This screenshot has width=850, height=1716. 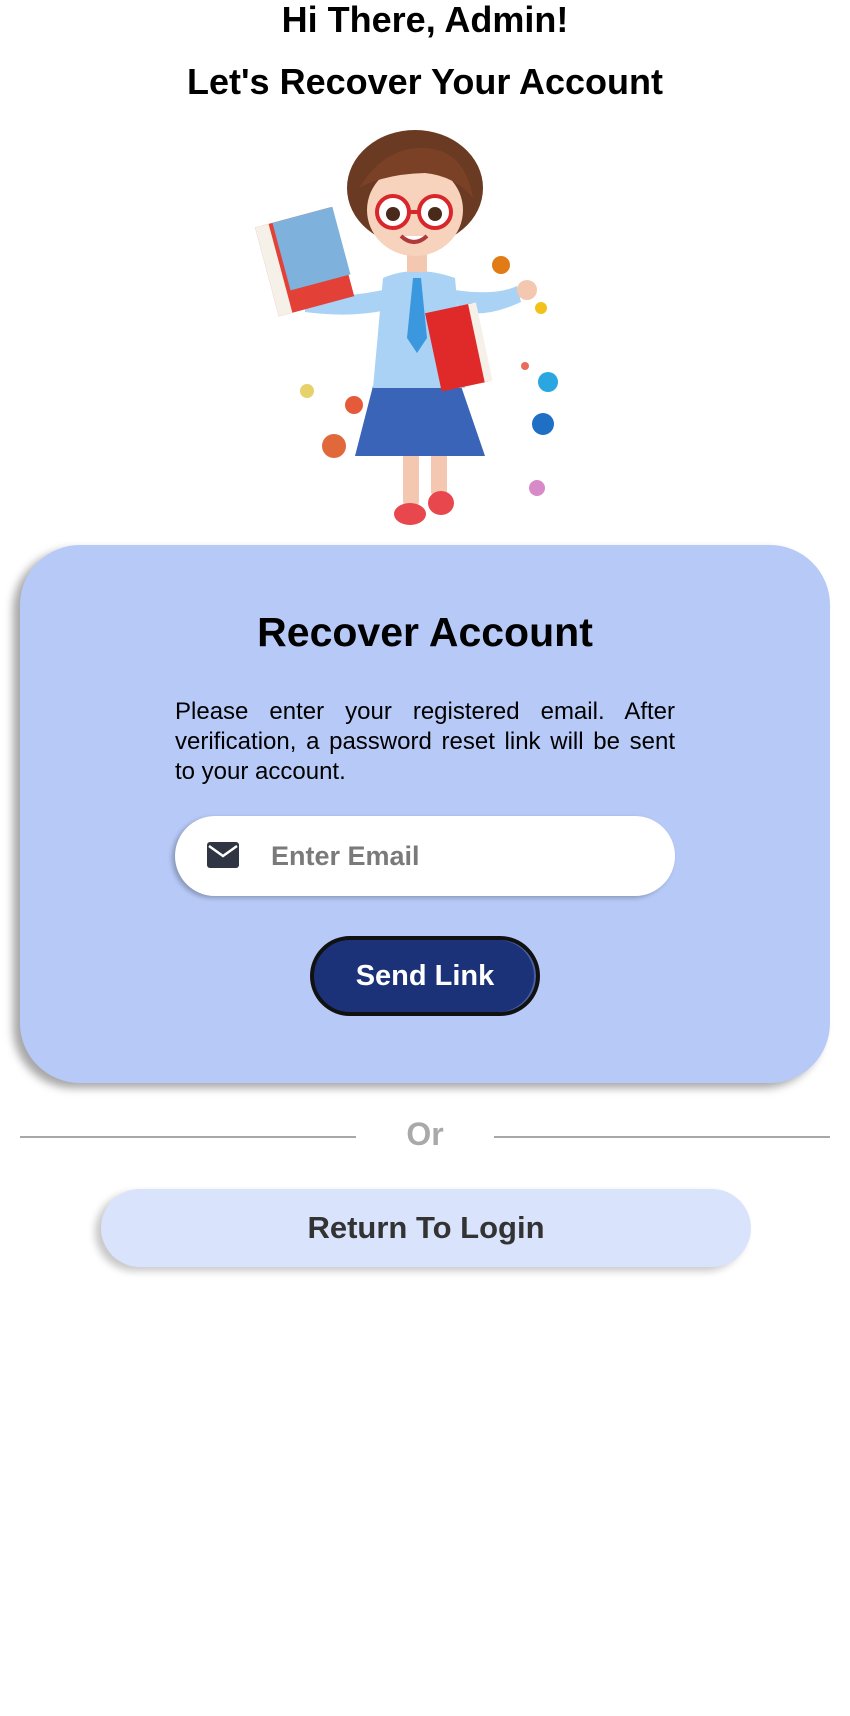 What do you see at coordinates (188, 1137) in the screenshot?
I see `divider-line-left` at bounding box center [188, 1137].